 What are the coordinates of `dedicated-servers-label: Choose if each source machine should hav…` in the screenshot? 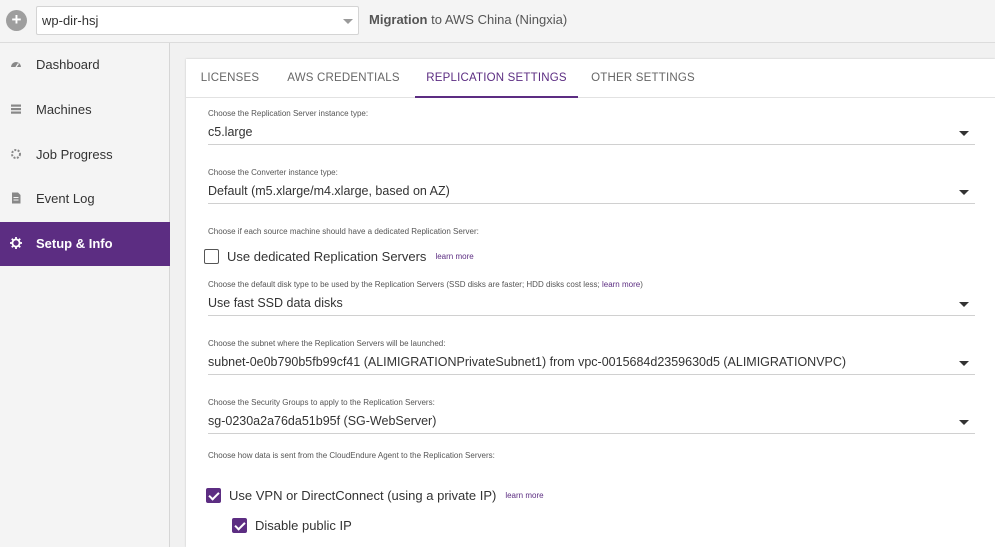 It's located at (343, 231).